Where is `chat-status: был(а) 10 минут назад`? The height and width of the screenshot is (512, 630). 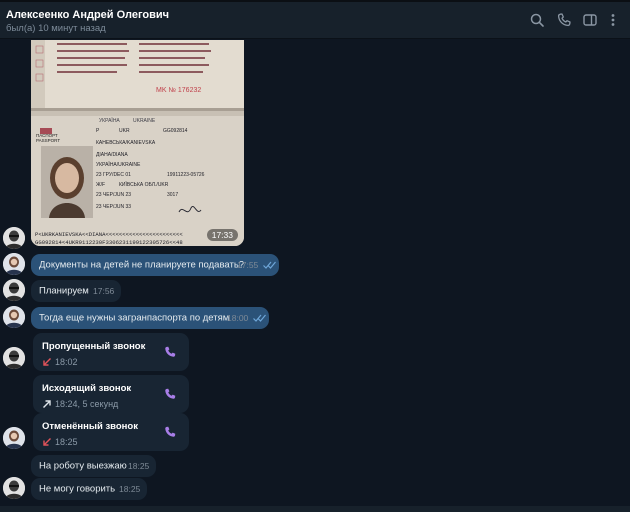 chat-status: был(а) 10 минут назад is located at coordinates (56, 28).